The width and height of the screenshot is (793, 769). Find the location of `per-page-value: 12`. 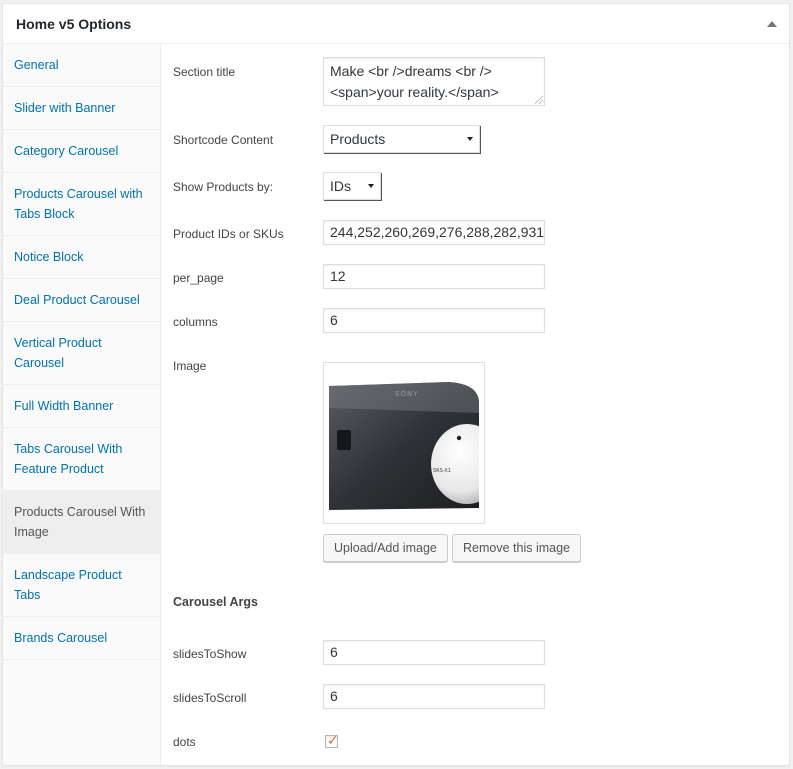

per-page-value: 12 is located at coordinates (338, 276).